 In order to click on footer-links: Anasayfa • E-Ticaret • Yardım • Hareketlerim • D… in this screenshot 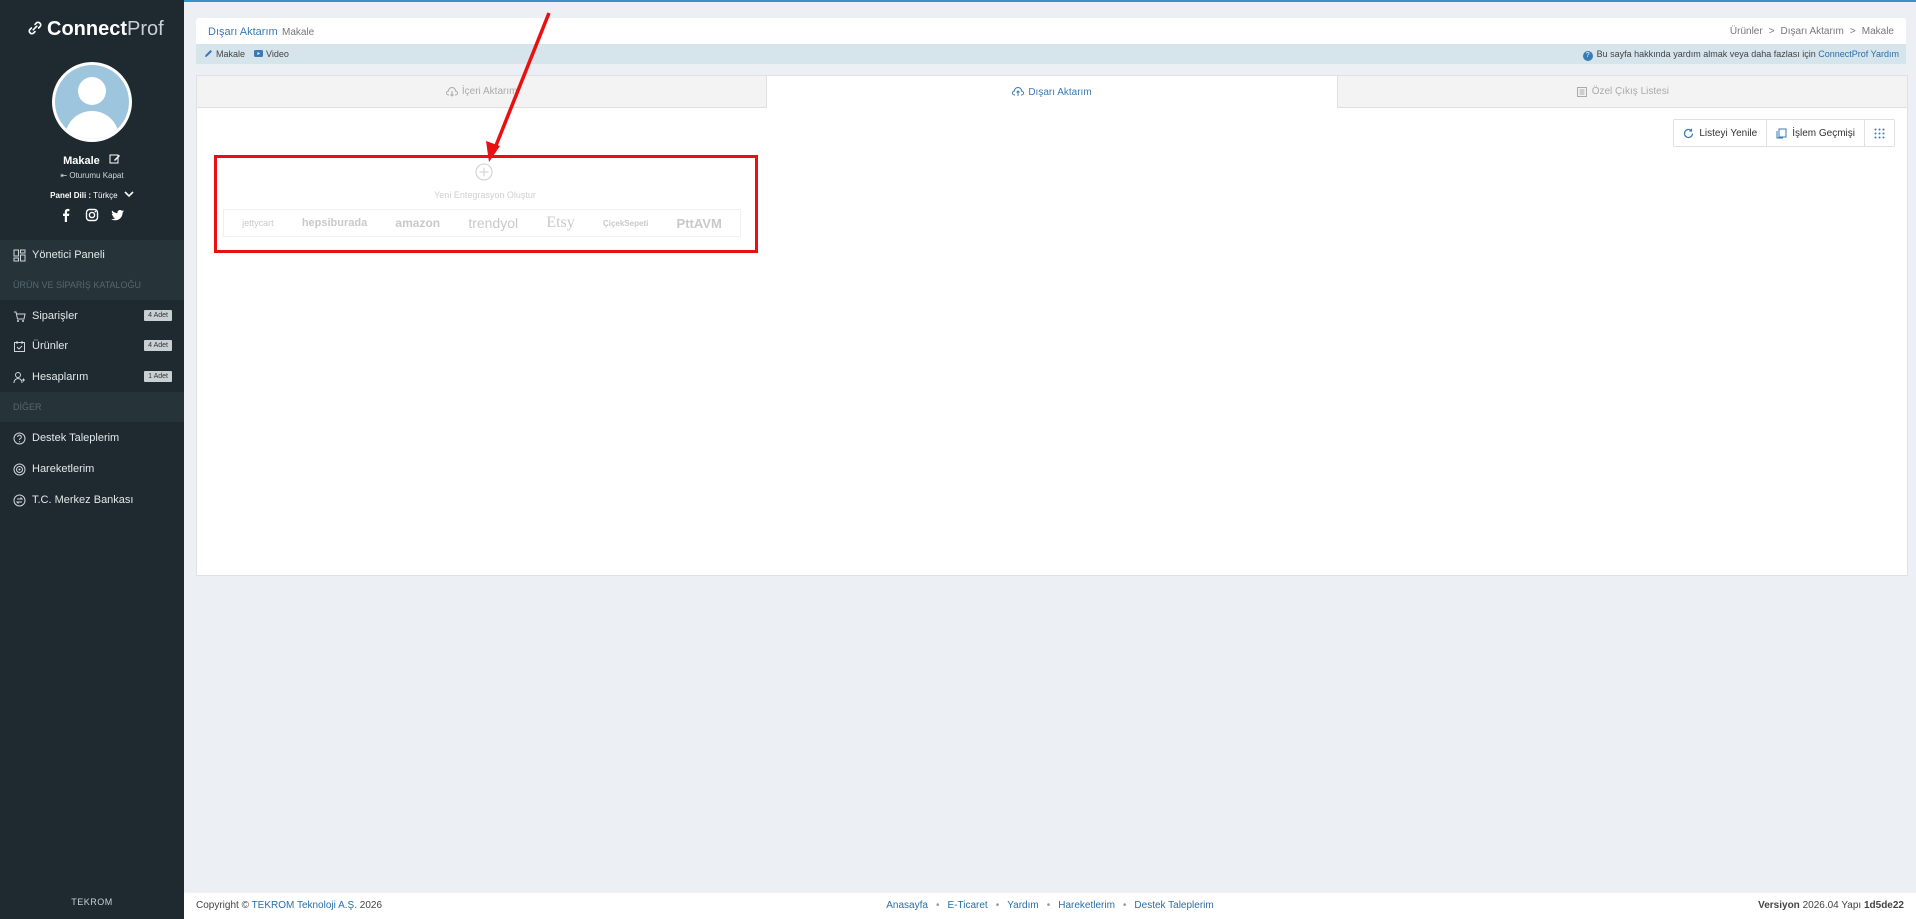, I will do `click(1050, 905)`.